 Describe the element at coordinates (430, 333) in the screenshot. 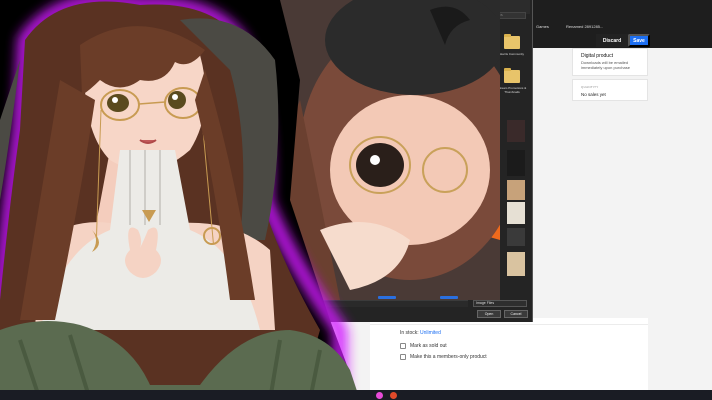

I see `stock-value-link: Unlimited` at that location.